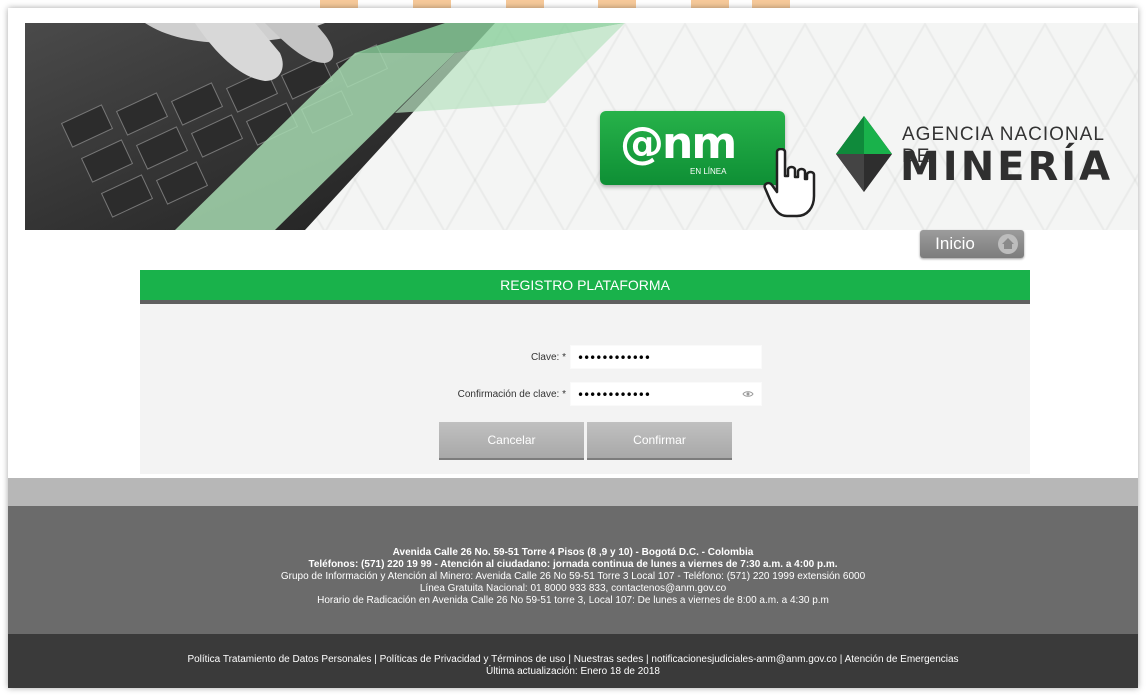 Image resolution: width=1146 pixels, height=695 pixels. Describe the element at coordinates (573, 4) in the screenshot. I see `top-decorative-strip` at that location.